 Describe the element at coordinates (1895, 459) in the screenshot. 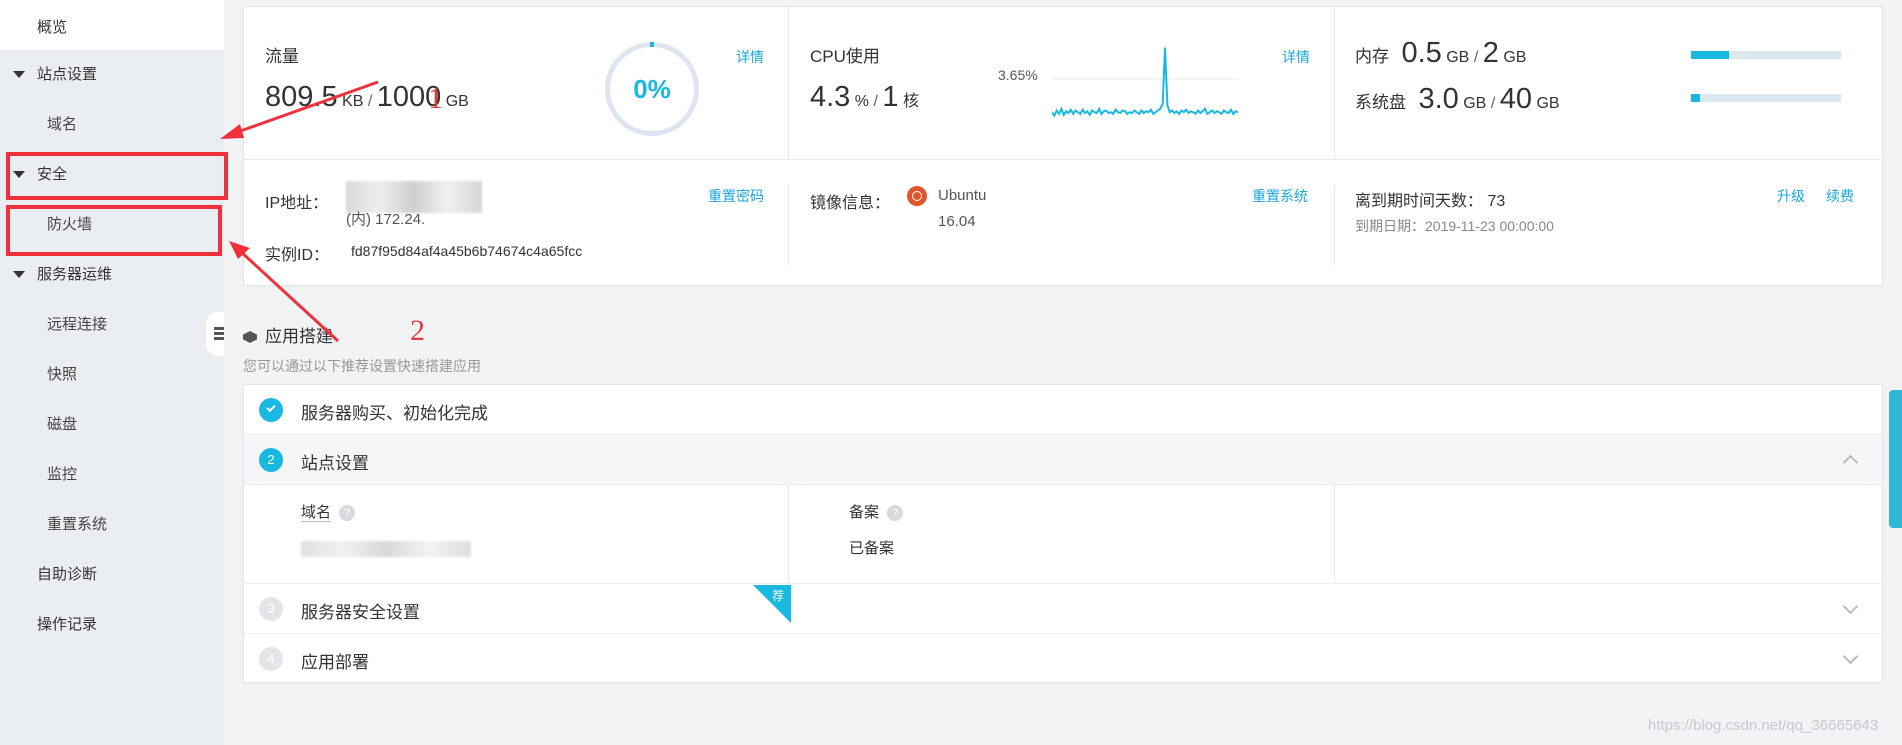

I see `floating-help-tab` at that location.